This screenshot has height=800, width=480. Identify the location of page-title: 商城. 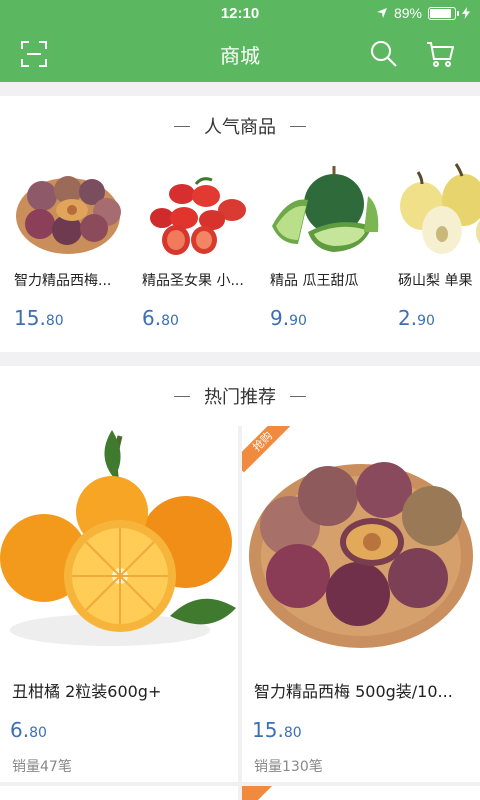
(240, 55).